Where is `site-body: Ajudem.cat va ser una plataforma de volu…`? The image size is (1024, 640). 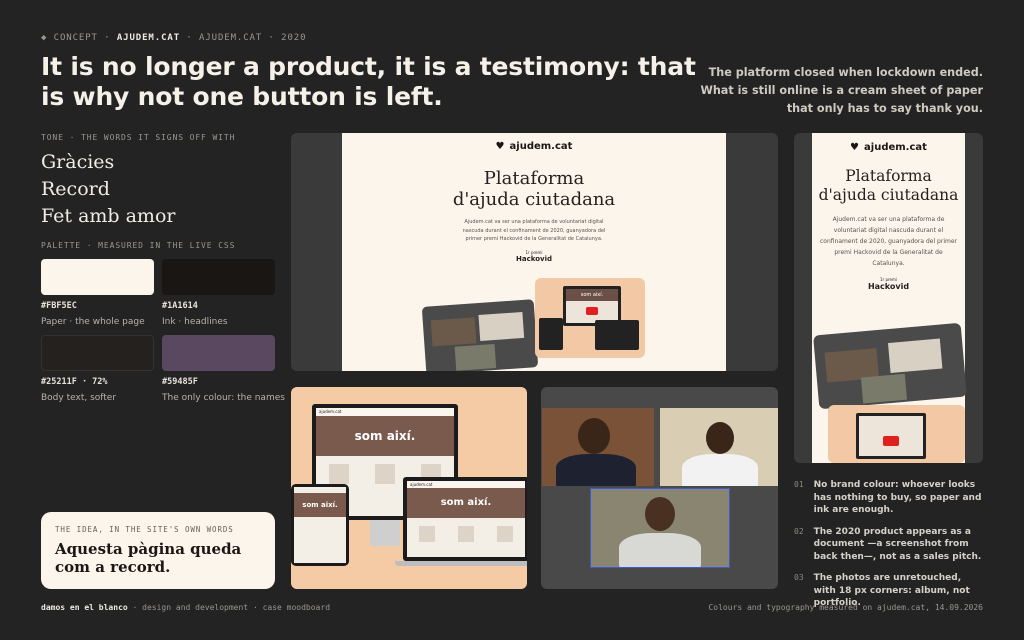 site-body: Ajudem.cat va ser una plataforma de volu… is located at coordinates (888, 241).